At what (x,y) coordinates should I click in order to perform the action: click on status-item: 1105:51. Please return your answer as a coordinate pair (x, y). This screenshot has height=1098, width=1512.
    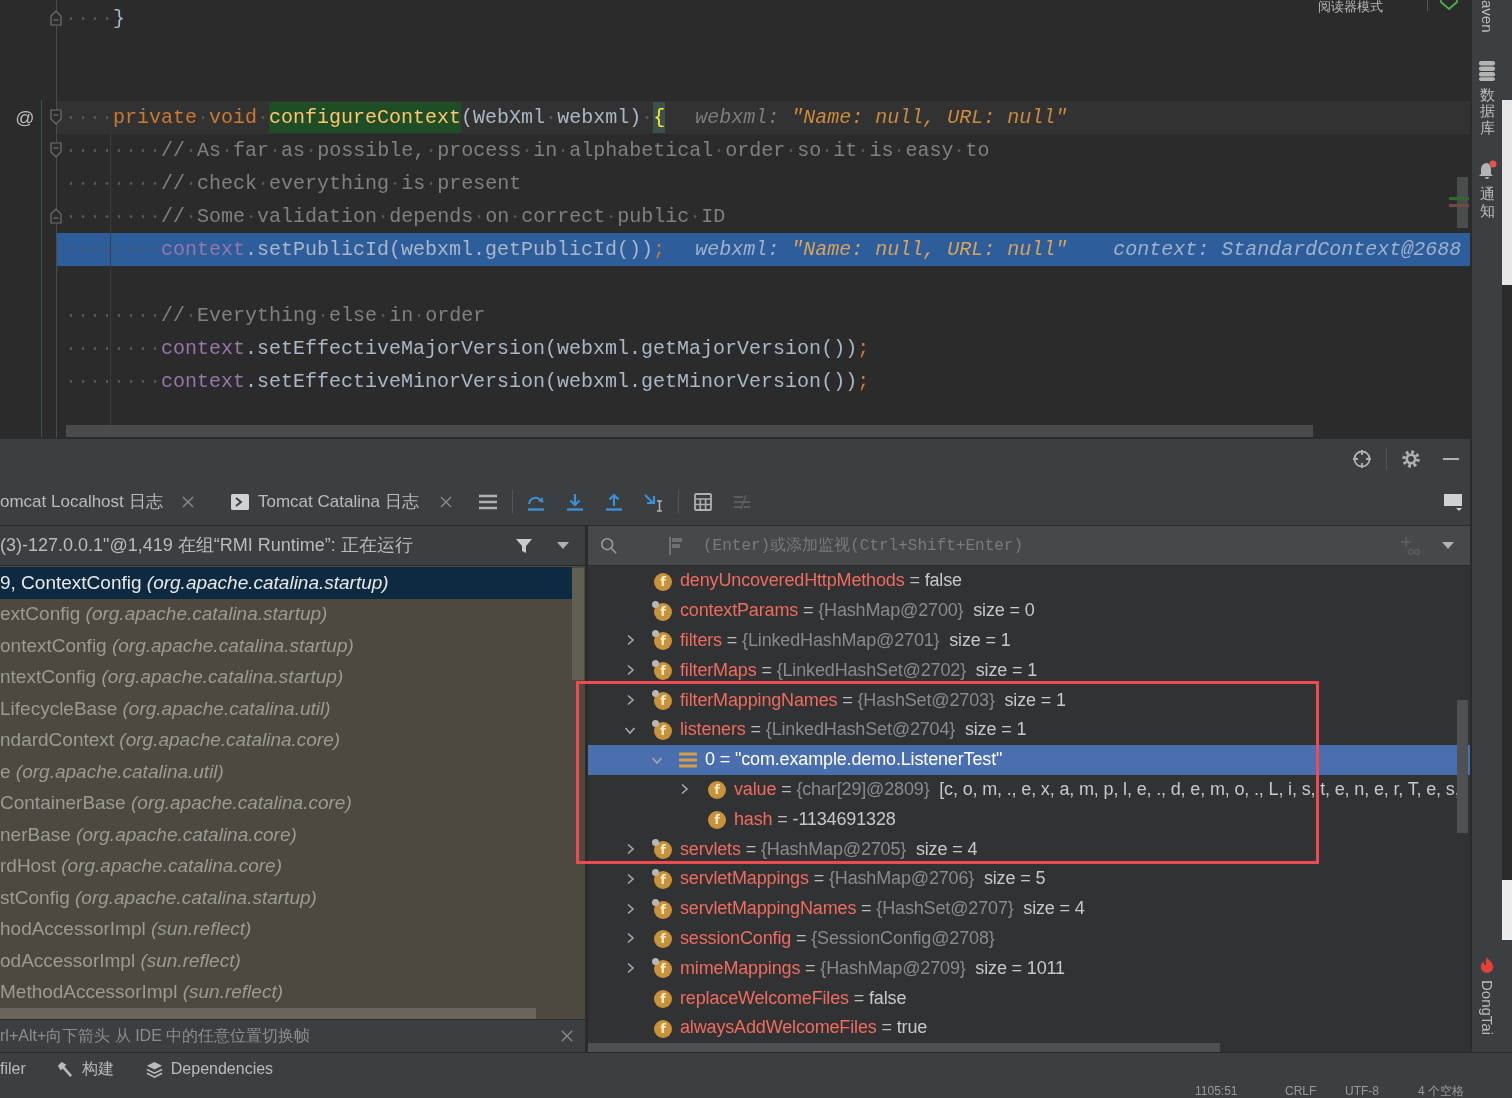
    Looking at the image, I should click on (1216, 1091).